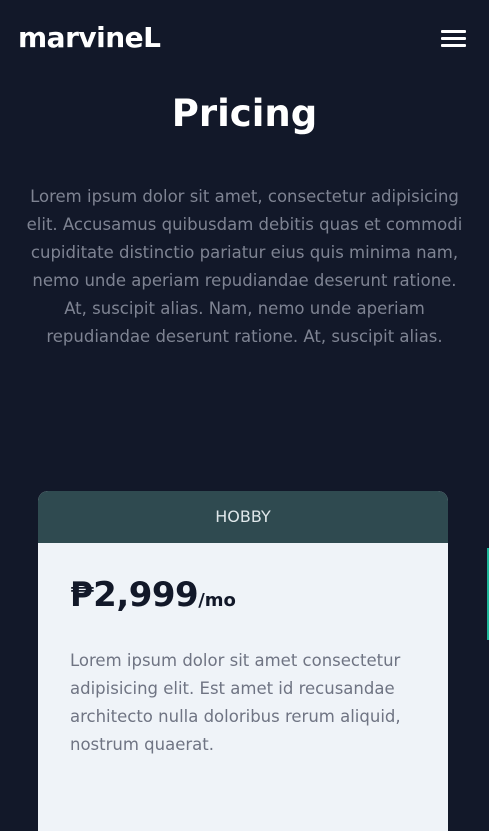  I want to click on price-period: /mo, so click(217, 600).